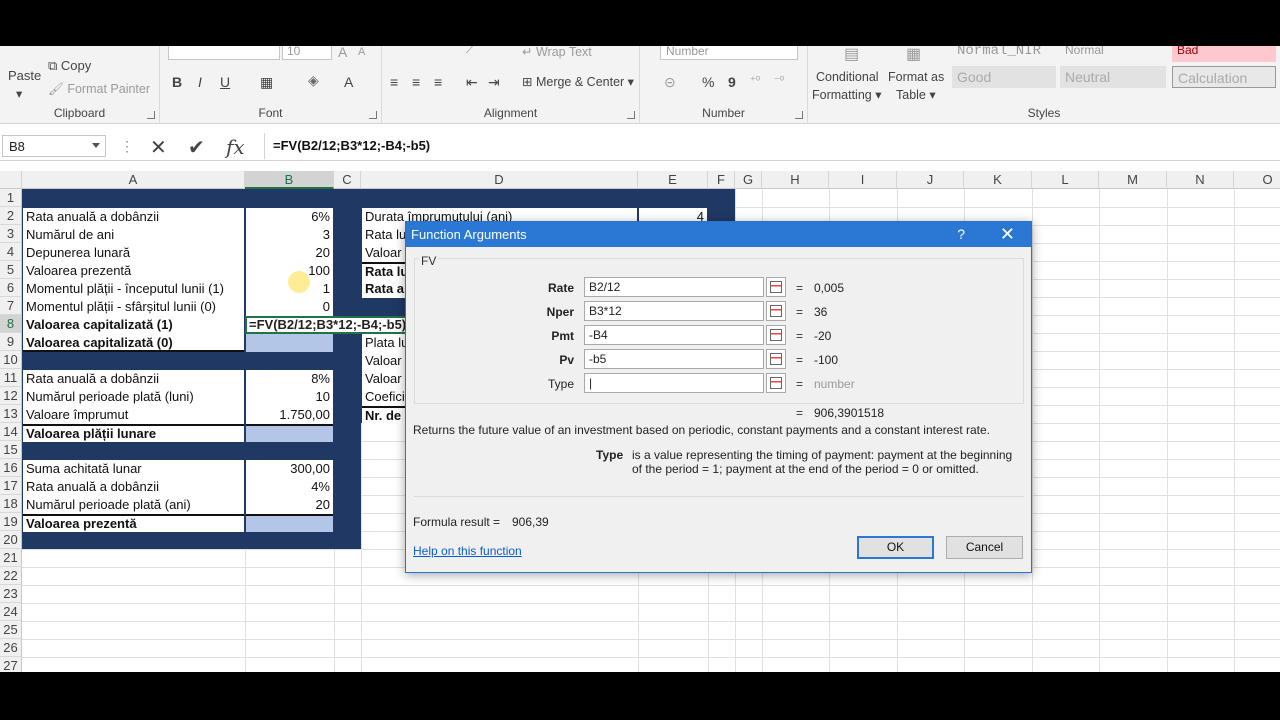 The image size is (1280, 720). Describe the element at coordinates (373, 115) in the screenshot. I see `font-launcher-icon` at that location.